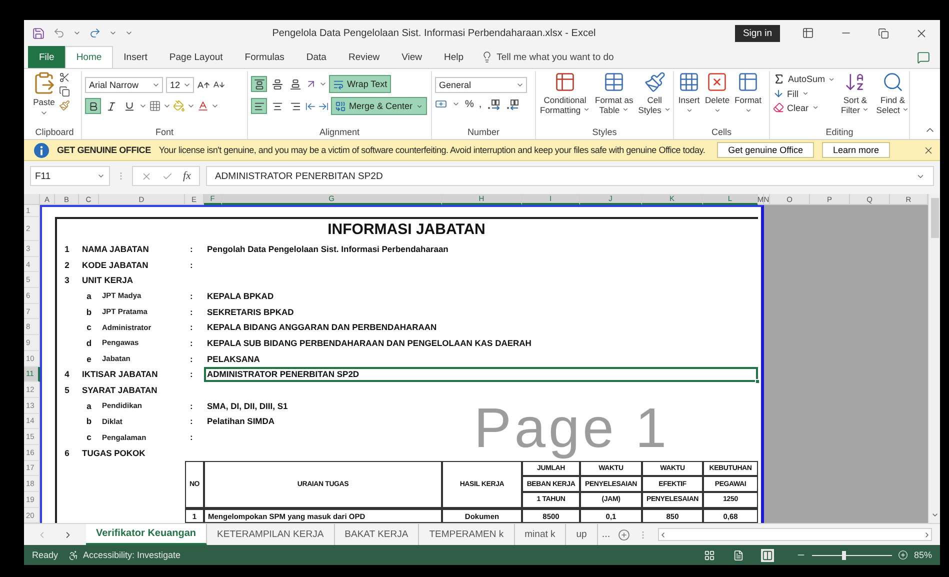  I want to click on message-button: Get genuine Office, so click(765, 150).